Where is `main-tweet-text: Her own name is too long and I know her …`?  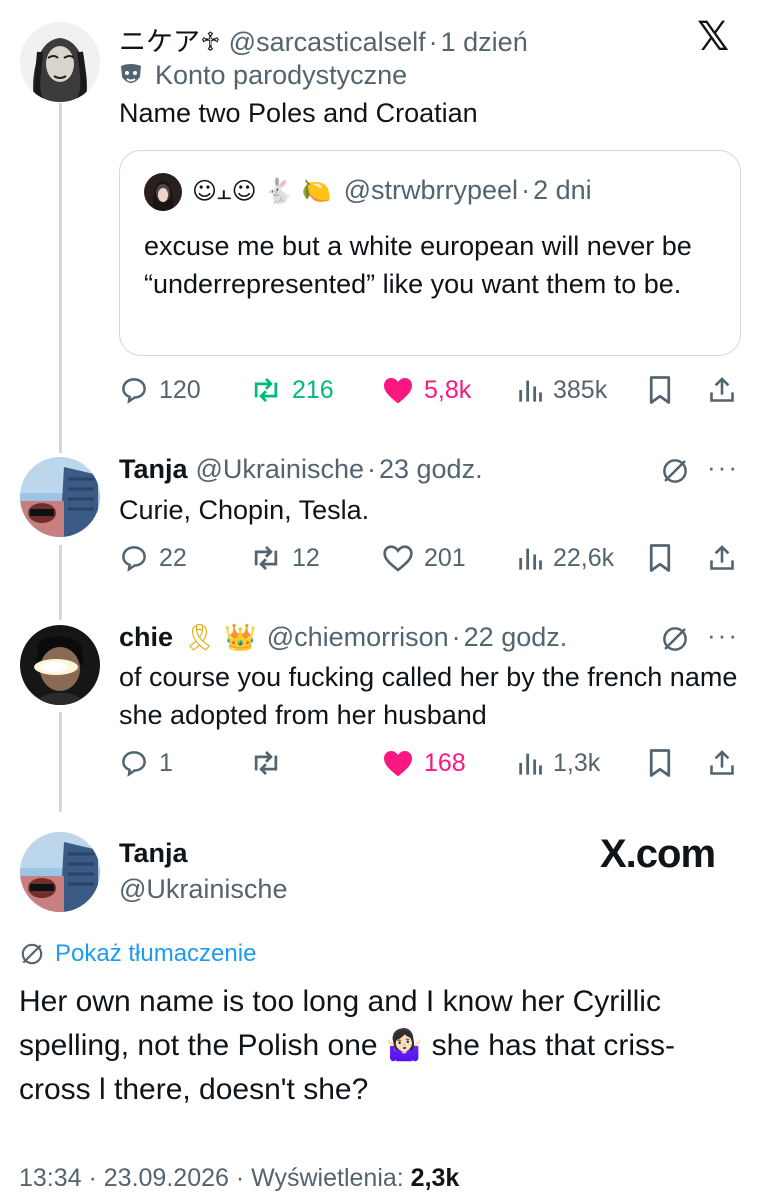 main-tweet-text: Her own name is too long and I know her … is located at coordinates (347, 1045).